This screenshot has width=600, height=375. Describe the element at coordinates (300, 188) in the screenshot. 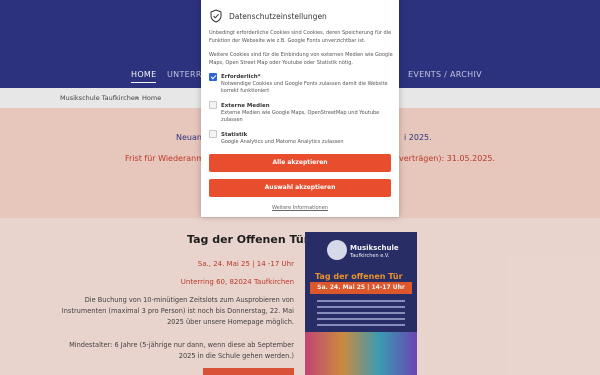

I see `accept-selection-button: Auswahl akzeptieren` at that location.